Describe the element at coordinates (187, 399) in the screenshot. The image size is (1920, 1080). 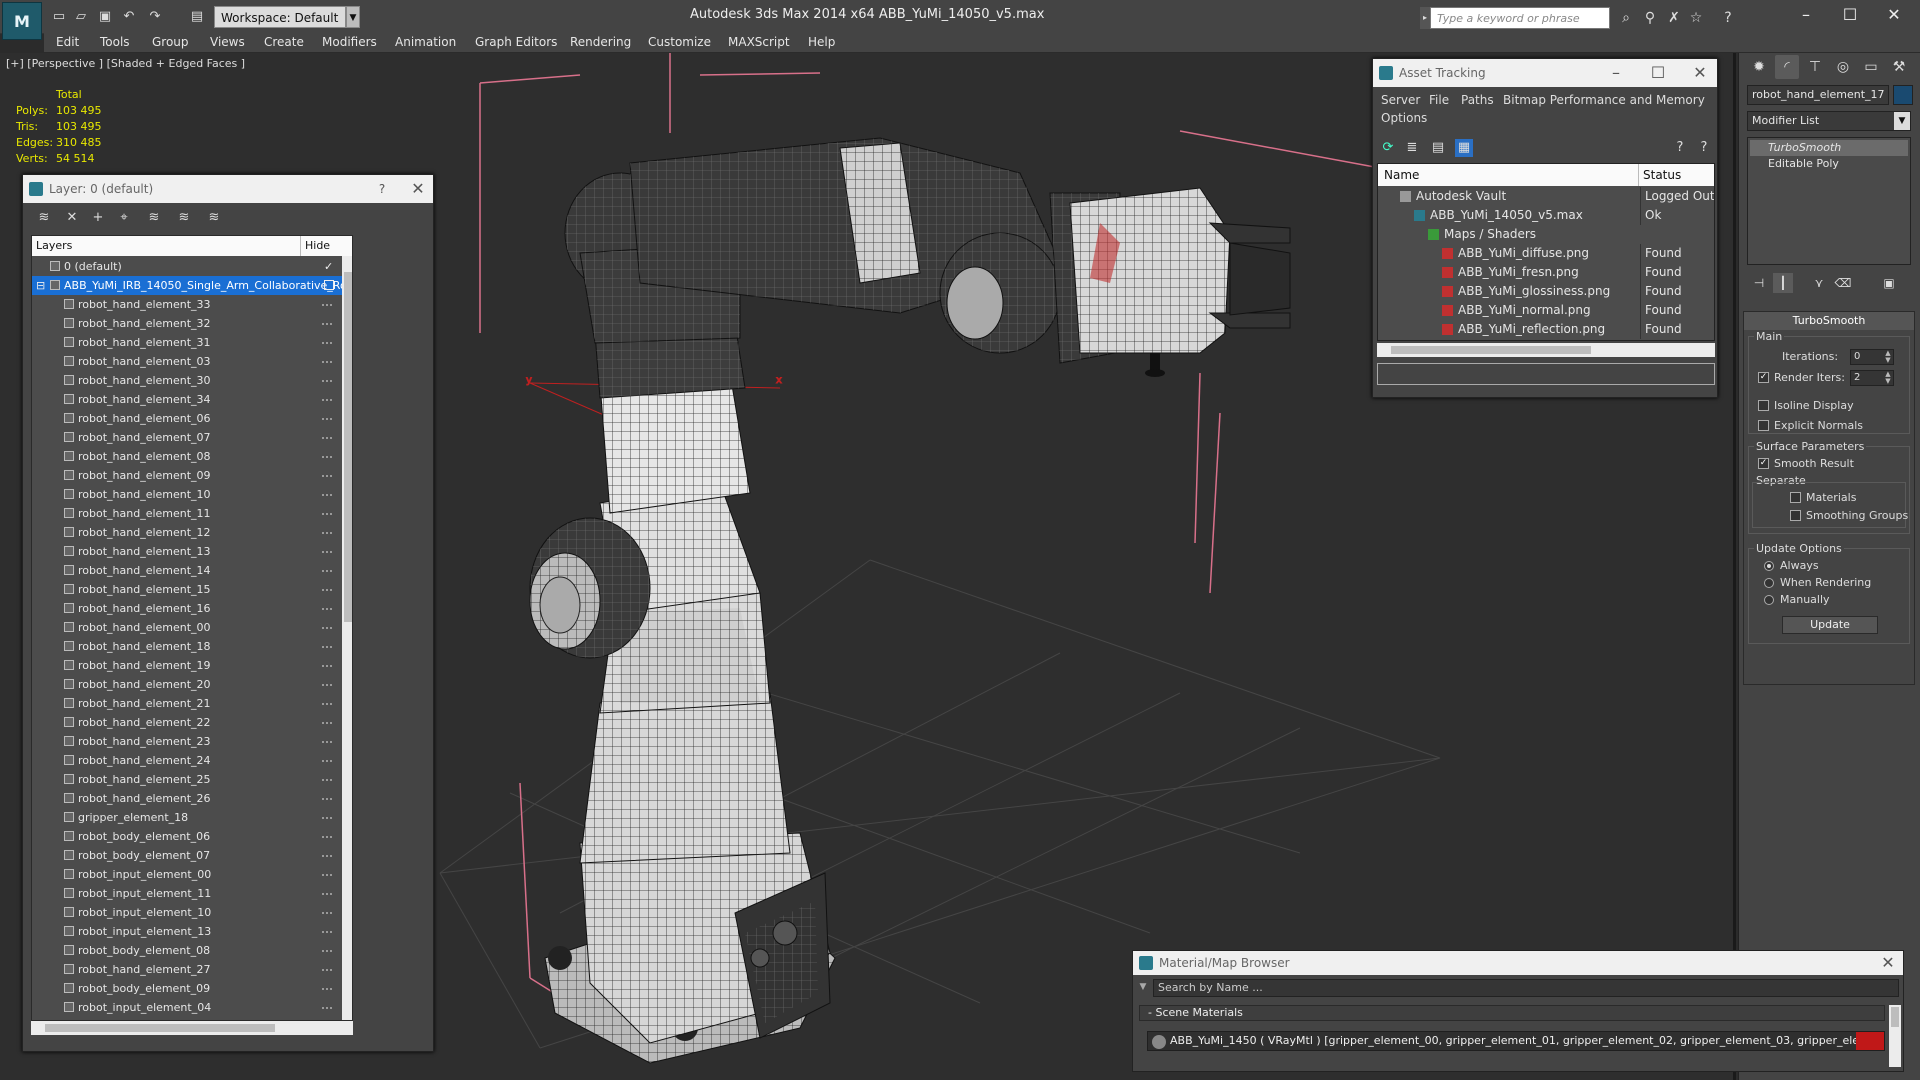
I see `layer-row: robot_hand_element_34` at that location.